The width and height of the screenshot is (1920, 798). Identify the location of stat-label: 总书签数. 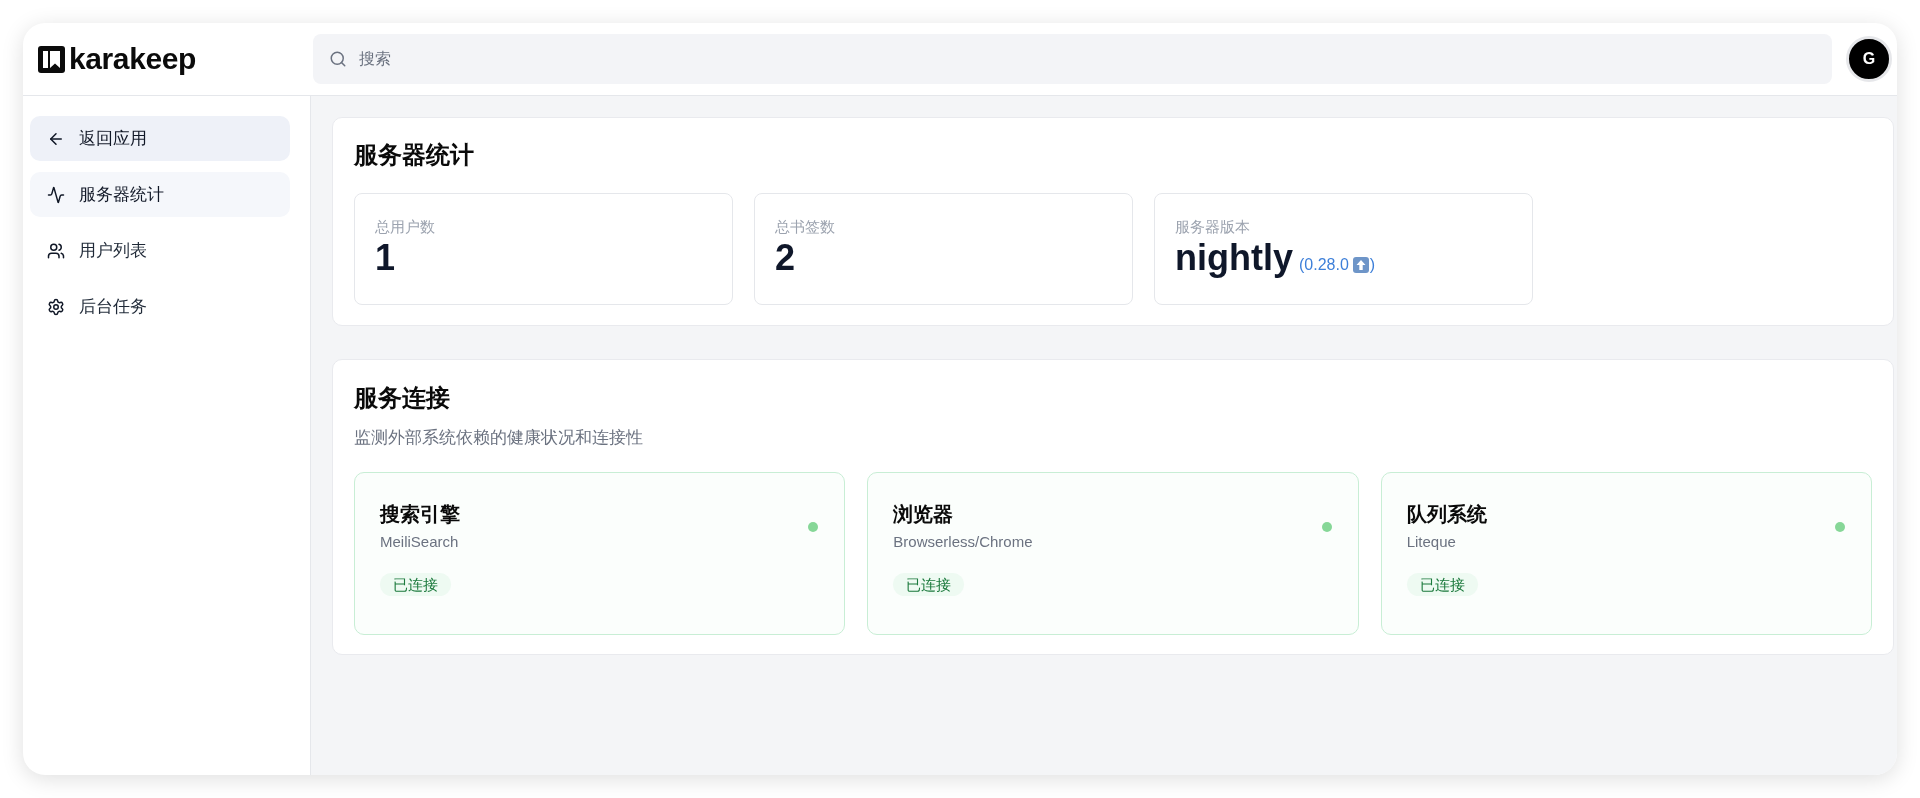
(805, 227).